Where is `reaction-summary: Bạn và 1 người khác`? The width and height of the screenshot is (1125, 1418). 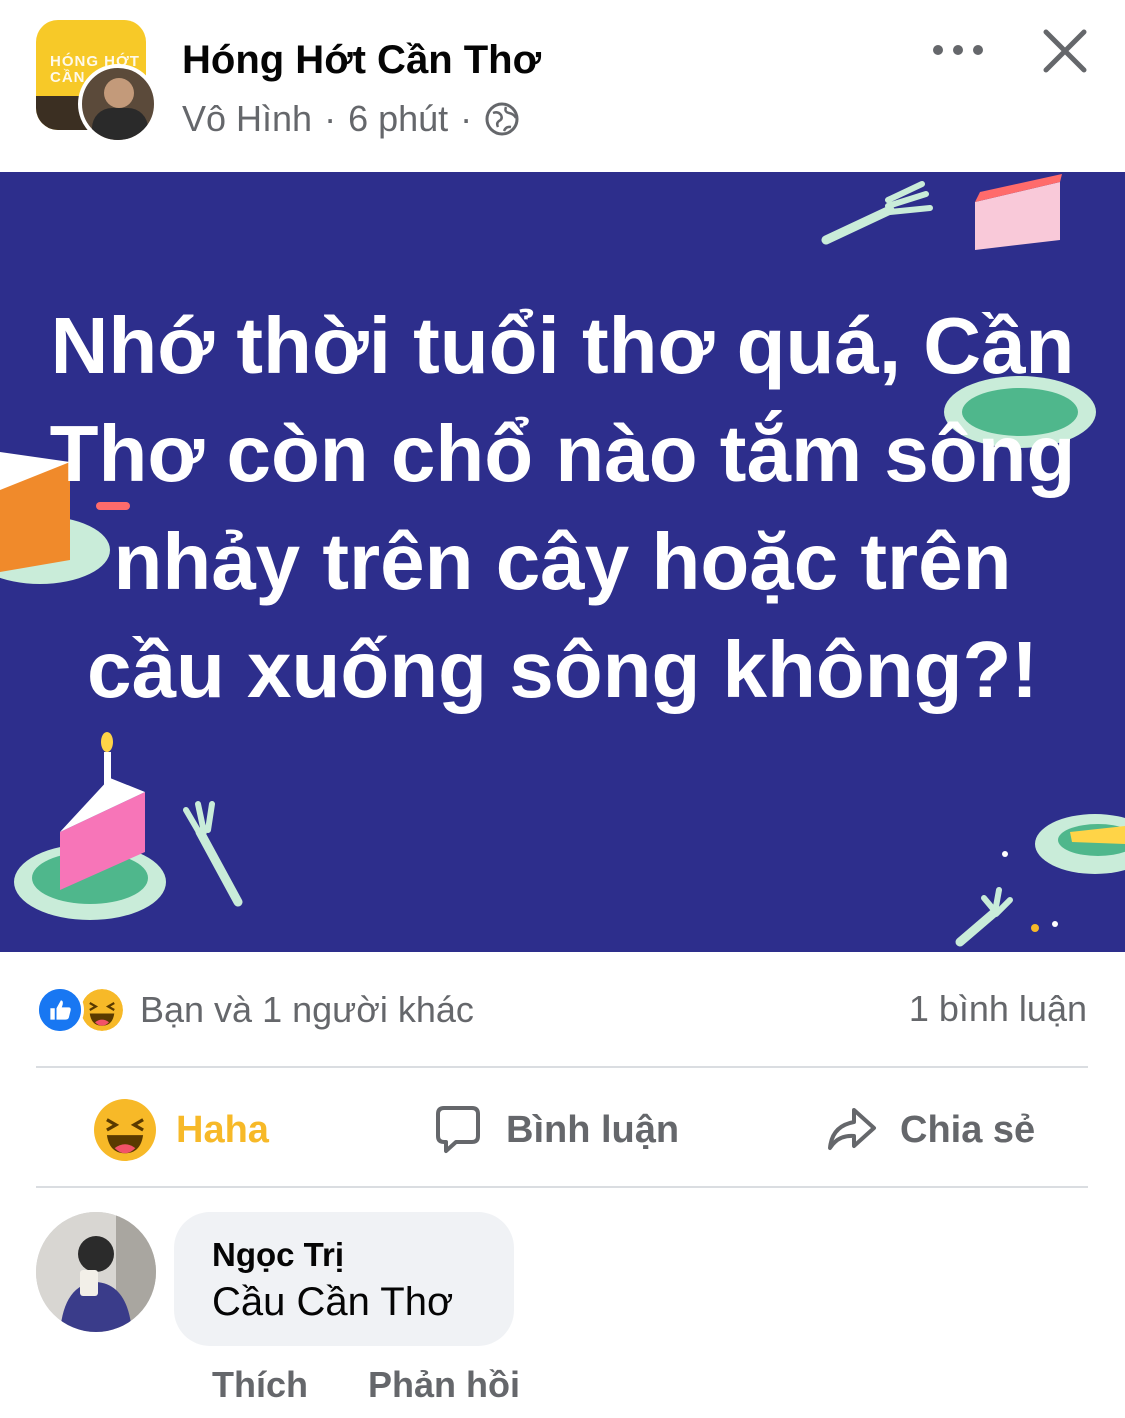 reaction-summary: Bạn và 1 người khác is located at coordinates (255, 1010).